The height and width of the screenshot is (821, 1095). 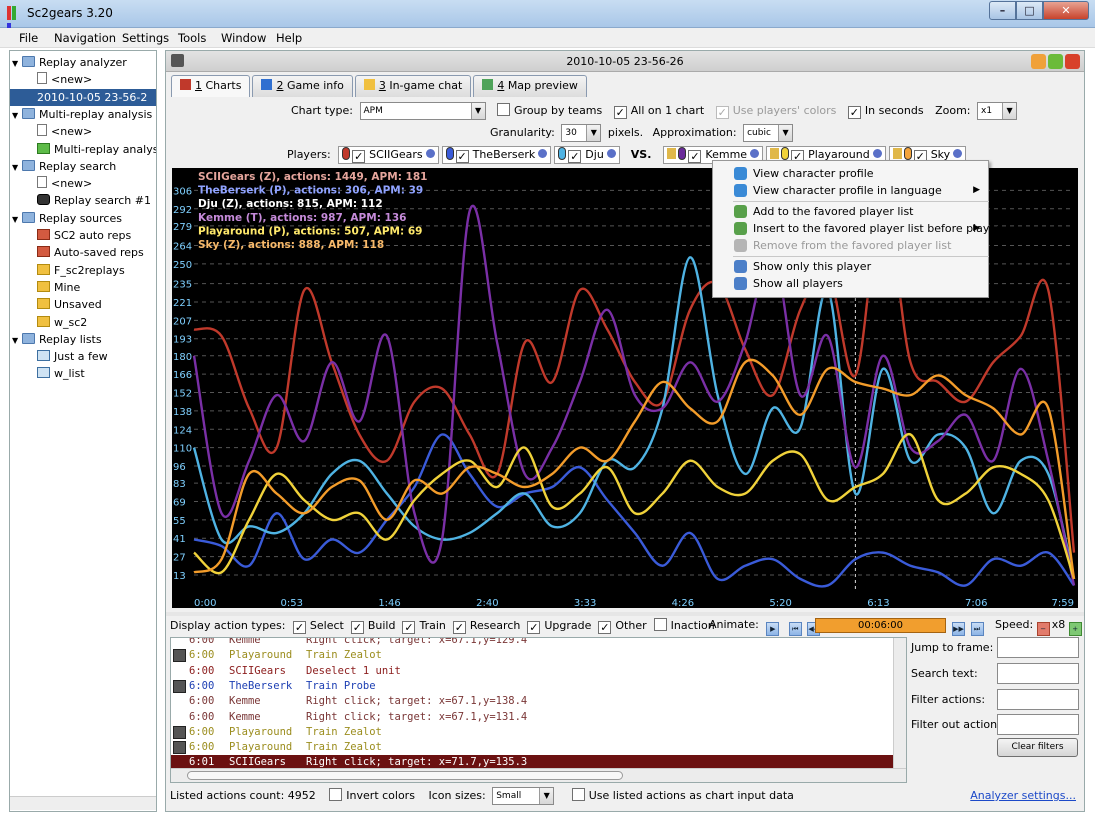 What do you see at coordinates (336, 794) in the screenshot?
I see `invert-colors-checkbox` at bounding box center [336, 794].